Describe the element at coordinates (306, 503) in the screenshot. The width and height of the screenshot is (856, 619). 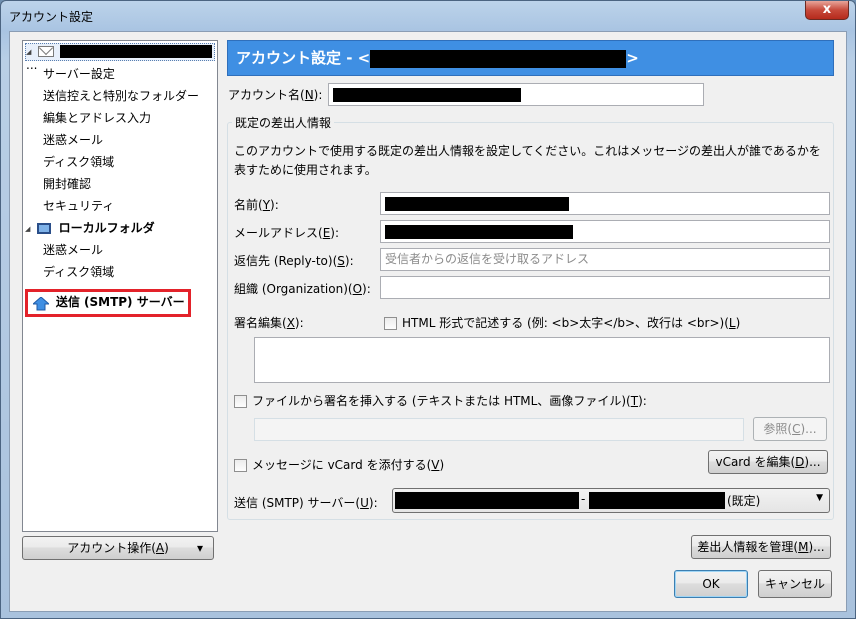
I see `smtp-server-label: 送信 (SMTP) サーバー(U):` at that location.